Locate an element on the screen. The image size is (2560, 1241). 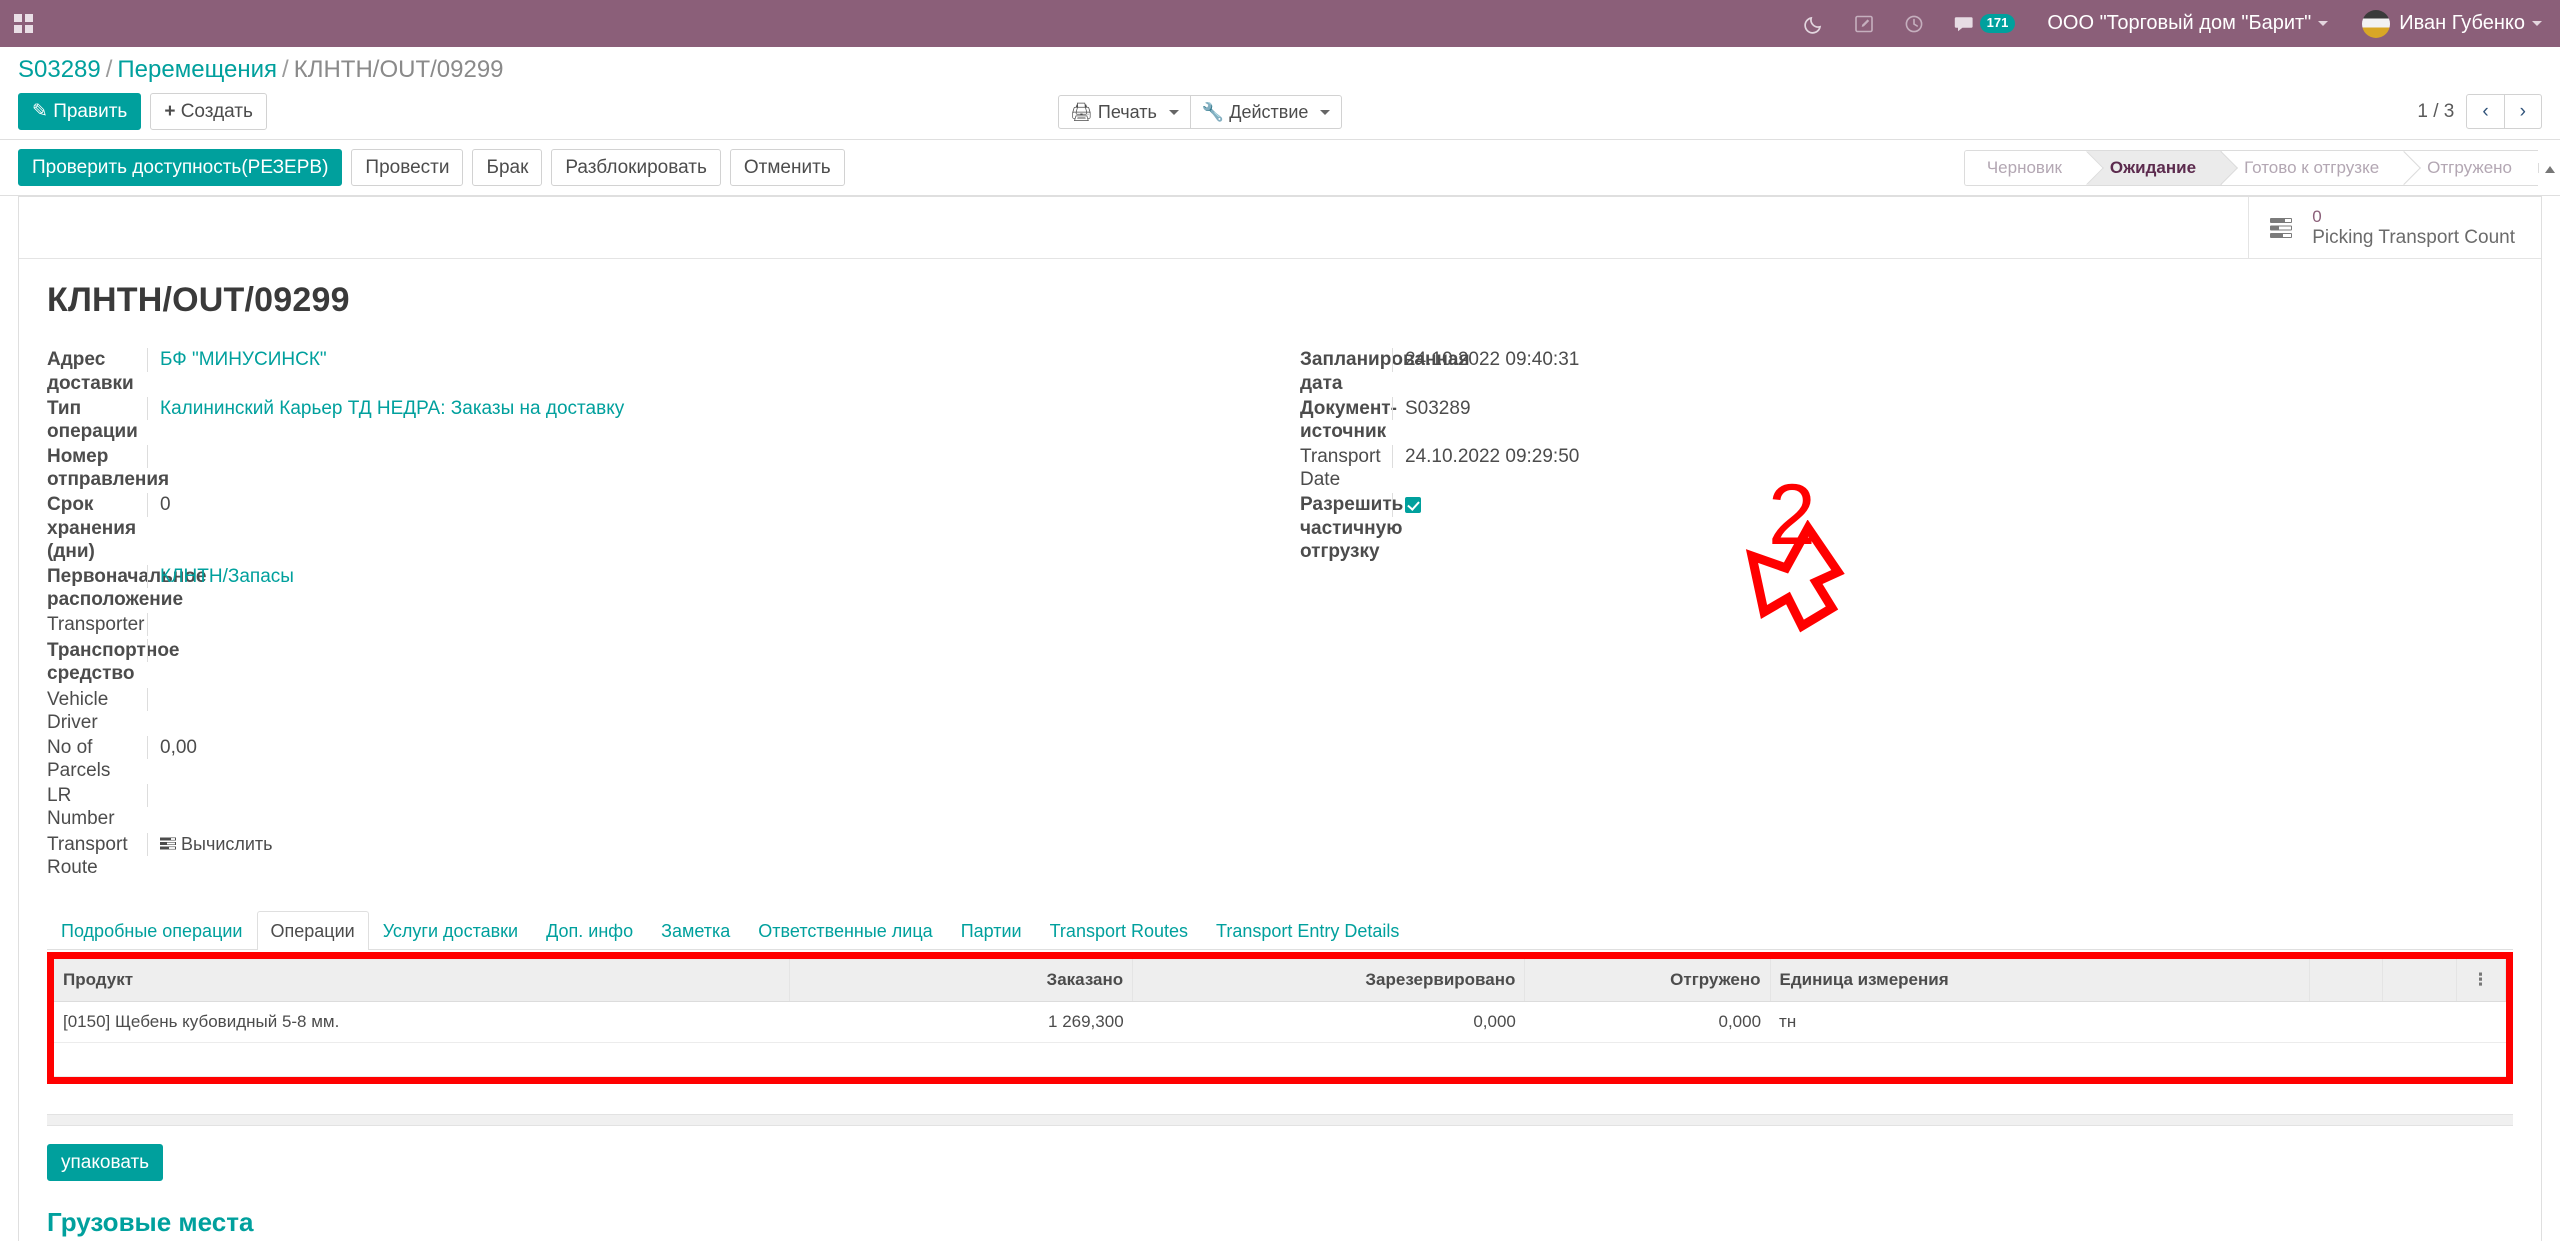
apps-menu-icon is located at coordinates (23, 23).